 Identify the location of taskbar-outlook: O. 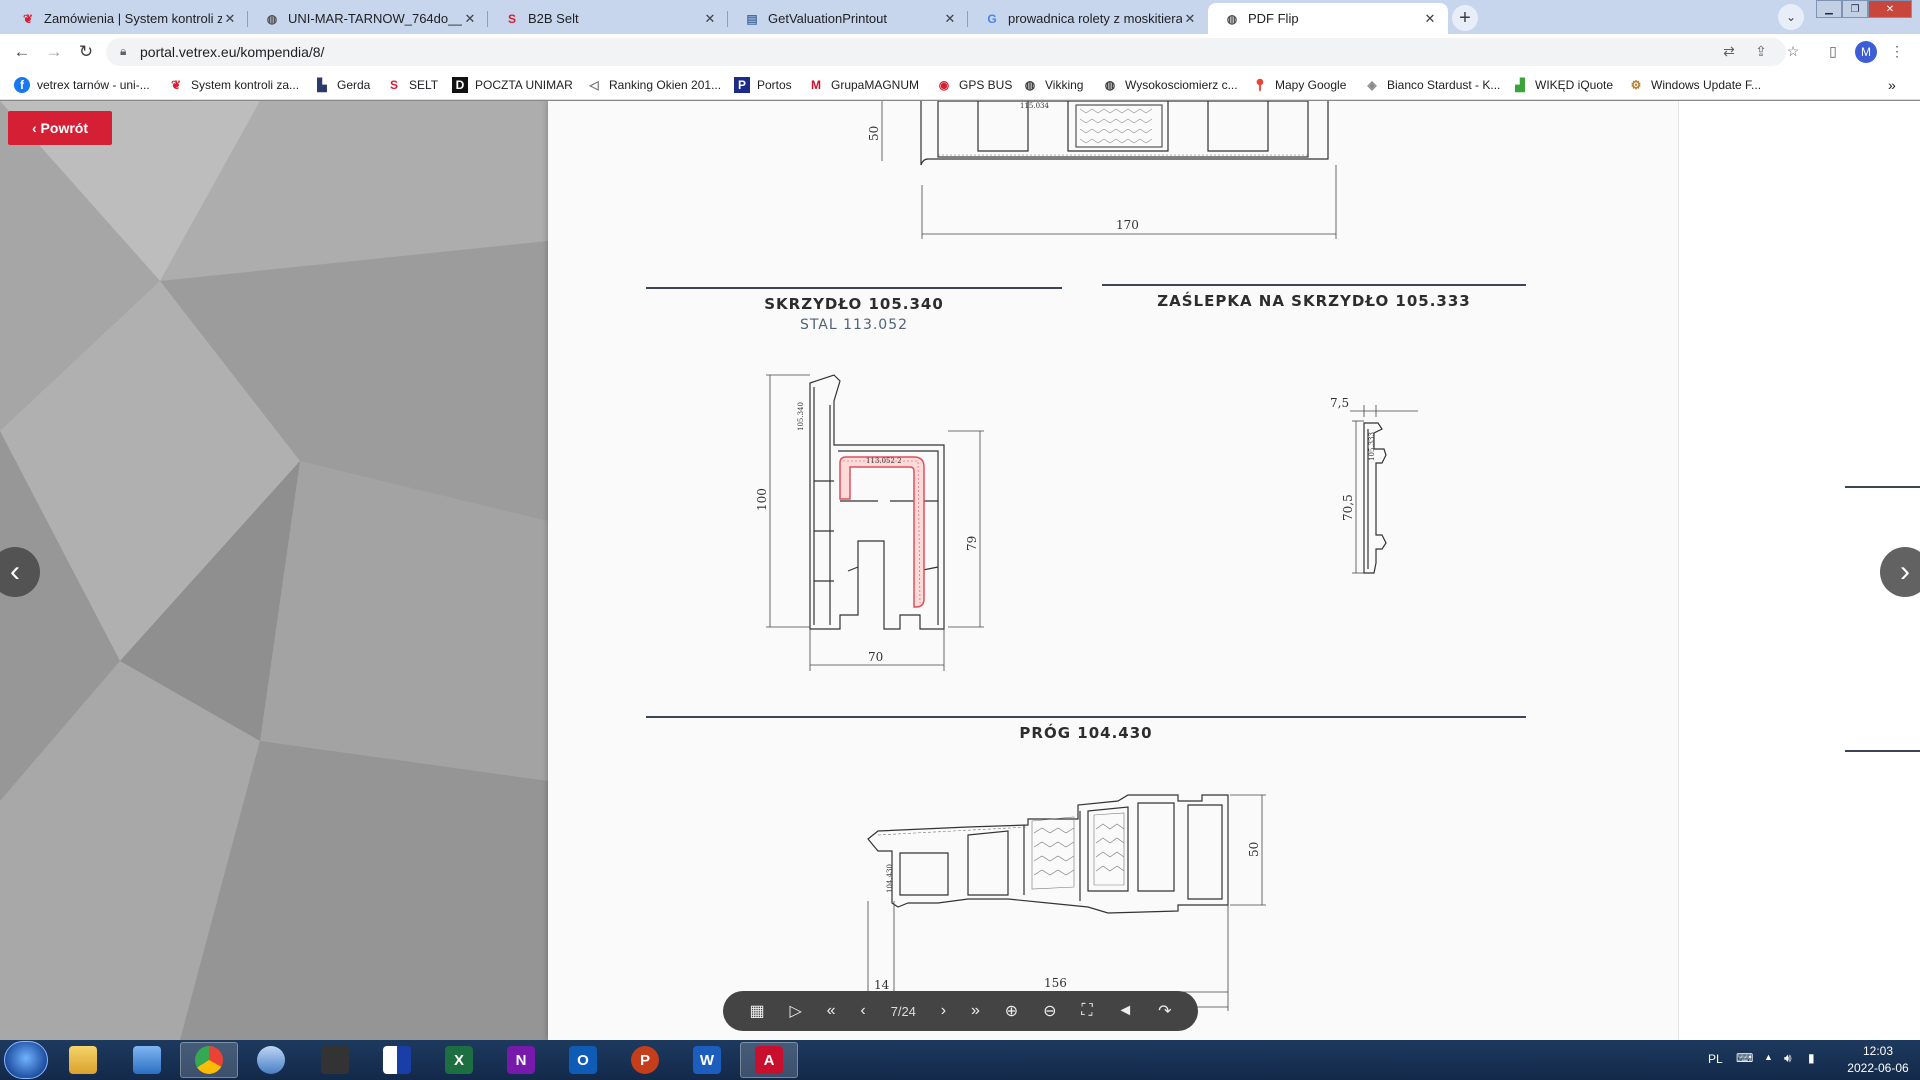
(583, 1060).